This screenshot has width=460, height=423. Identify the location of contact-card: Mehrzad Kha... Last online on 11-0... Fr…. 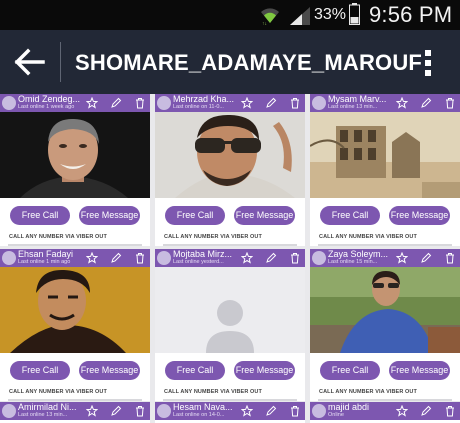
(230, 170).